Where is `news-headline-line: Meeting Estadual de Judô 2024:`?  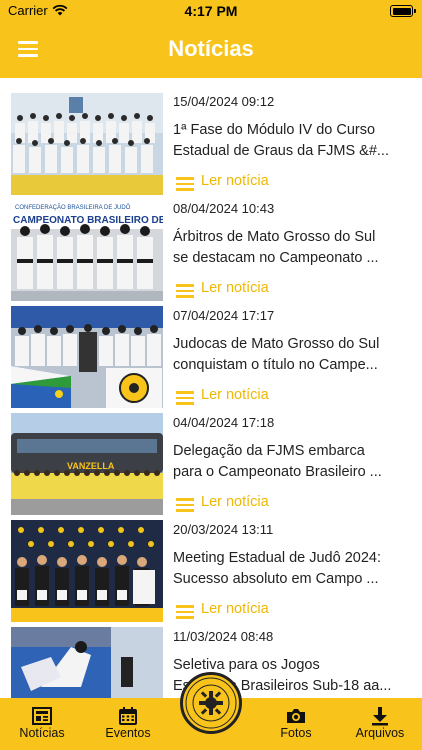 news-headline-line: Meeting Estadual de Judô 2024: is located at coordinates (277, 558).